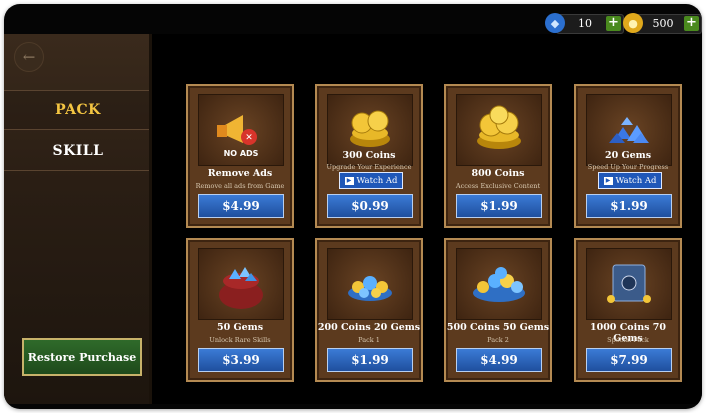 The image size is (706, 413). Describe the element at coordinates (82, 357) in the screenshot. I see `restore-purchase-button: Restore Purchase` at that location.